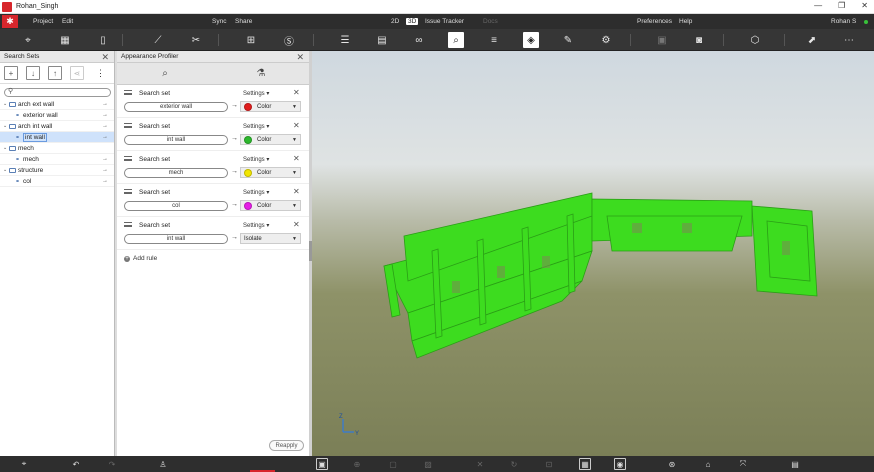  Describe the element at coordinates (196, 40) in the screenshot. I see `scissors-icon: ✂` at that location.